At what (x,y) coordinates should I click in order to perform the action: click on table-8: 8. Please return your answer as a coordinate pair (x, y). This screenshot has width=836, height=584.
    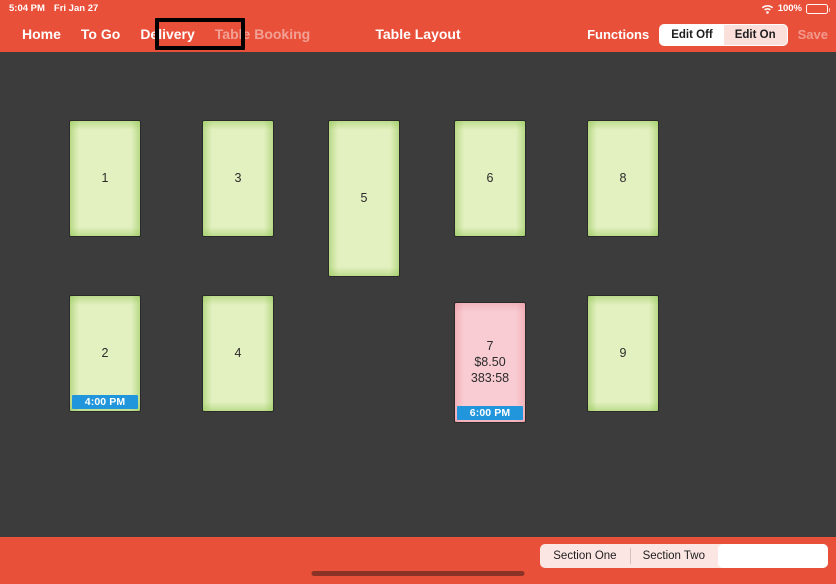
    Looking at the image, I should click on (623, 178).